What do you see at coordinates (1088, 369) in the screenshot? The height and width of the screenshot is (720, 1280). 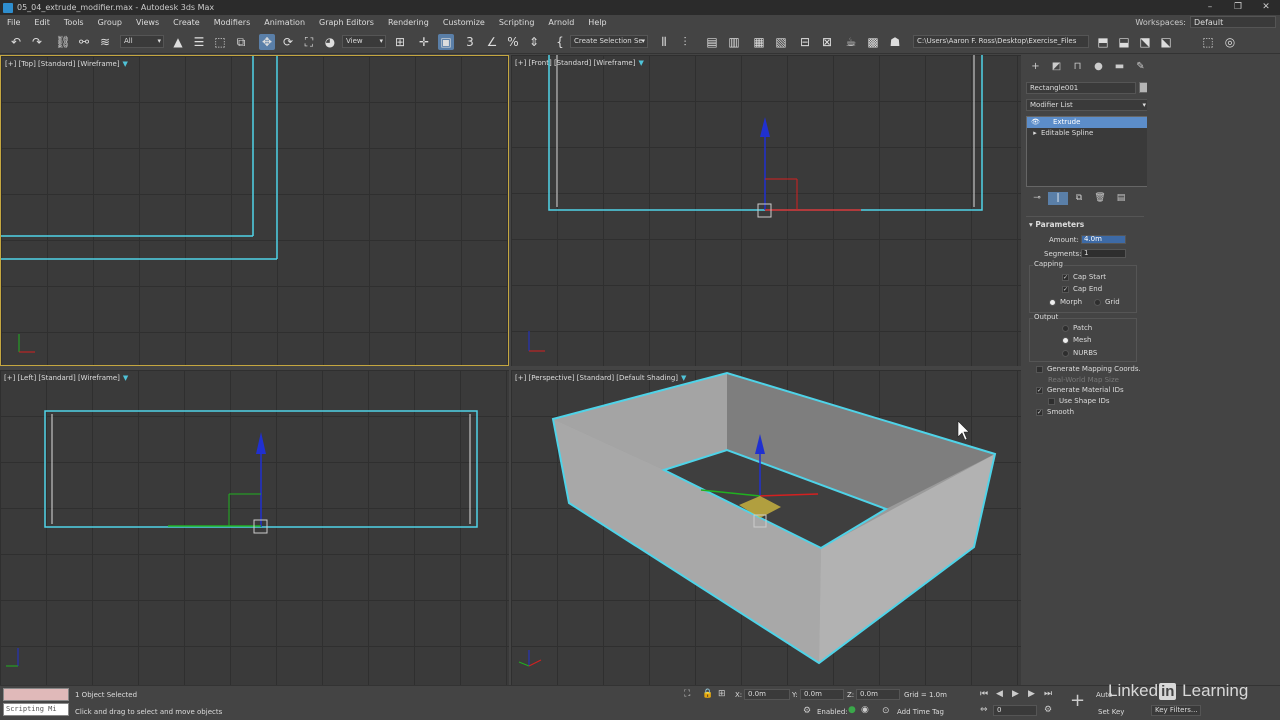 I see `gen-mapping-checkbox: Generate Mapping Coords.` at bounding box center [1088, 369].